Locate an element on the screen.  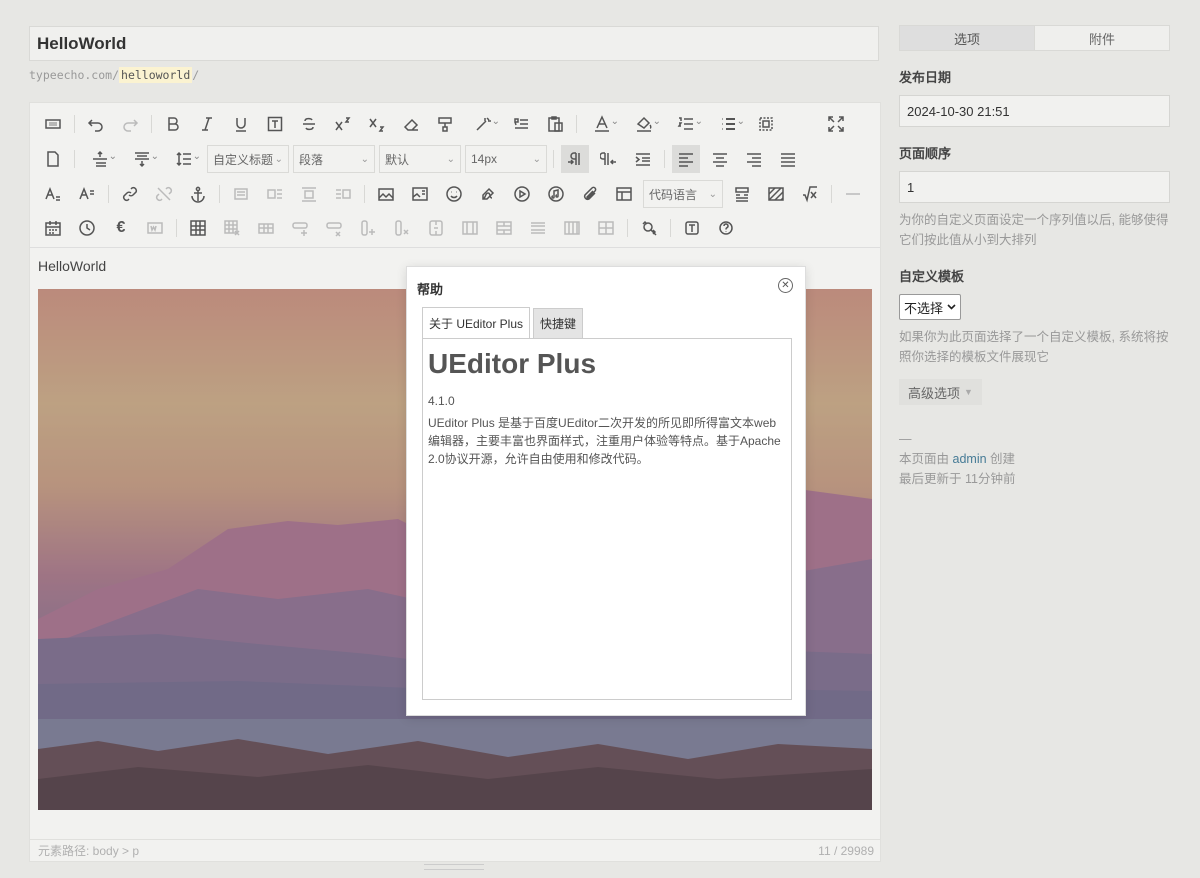
direction-rtl-icon is located at coordinates (609, 159).